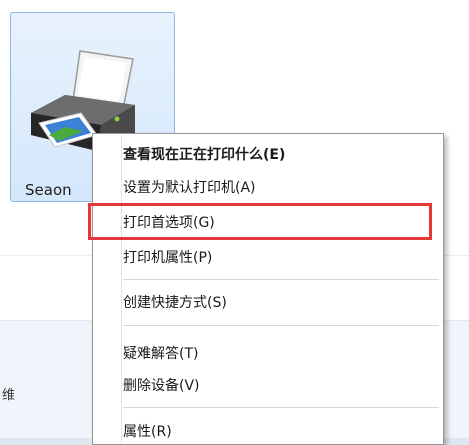  What do you see at coordinates (9, 395) in the screenshot?
I see `details-pane-label: 维` at bounding box center [9, 395].